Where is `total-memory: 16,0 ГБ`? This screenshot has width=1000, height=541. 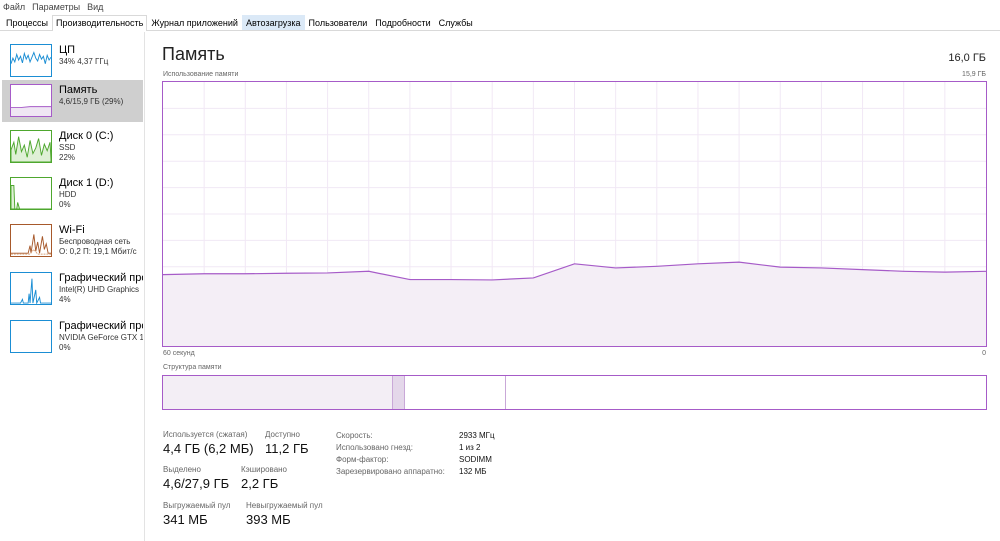 total-memory: 16,0 ГБ is located at coordinates (967, 58).